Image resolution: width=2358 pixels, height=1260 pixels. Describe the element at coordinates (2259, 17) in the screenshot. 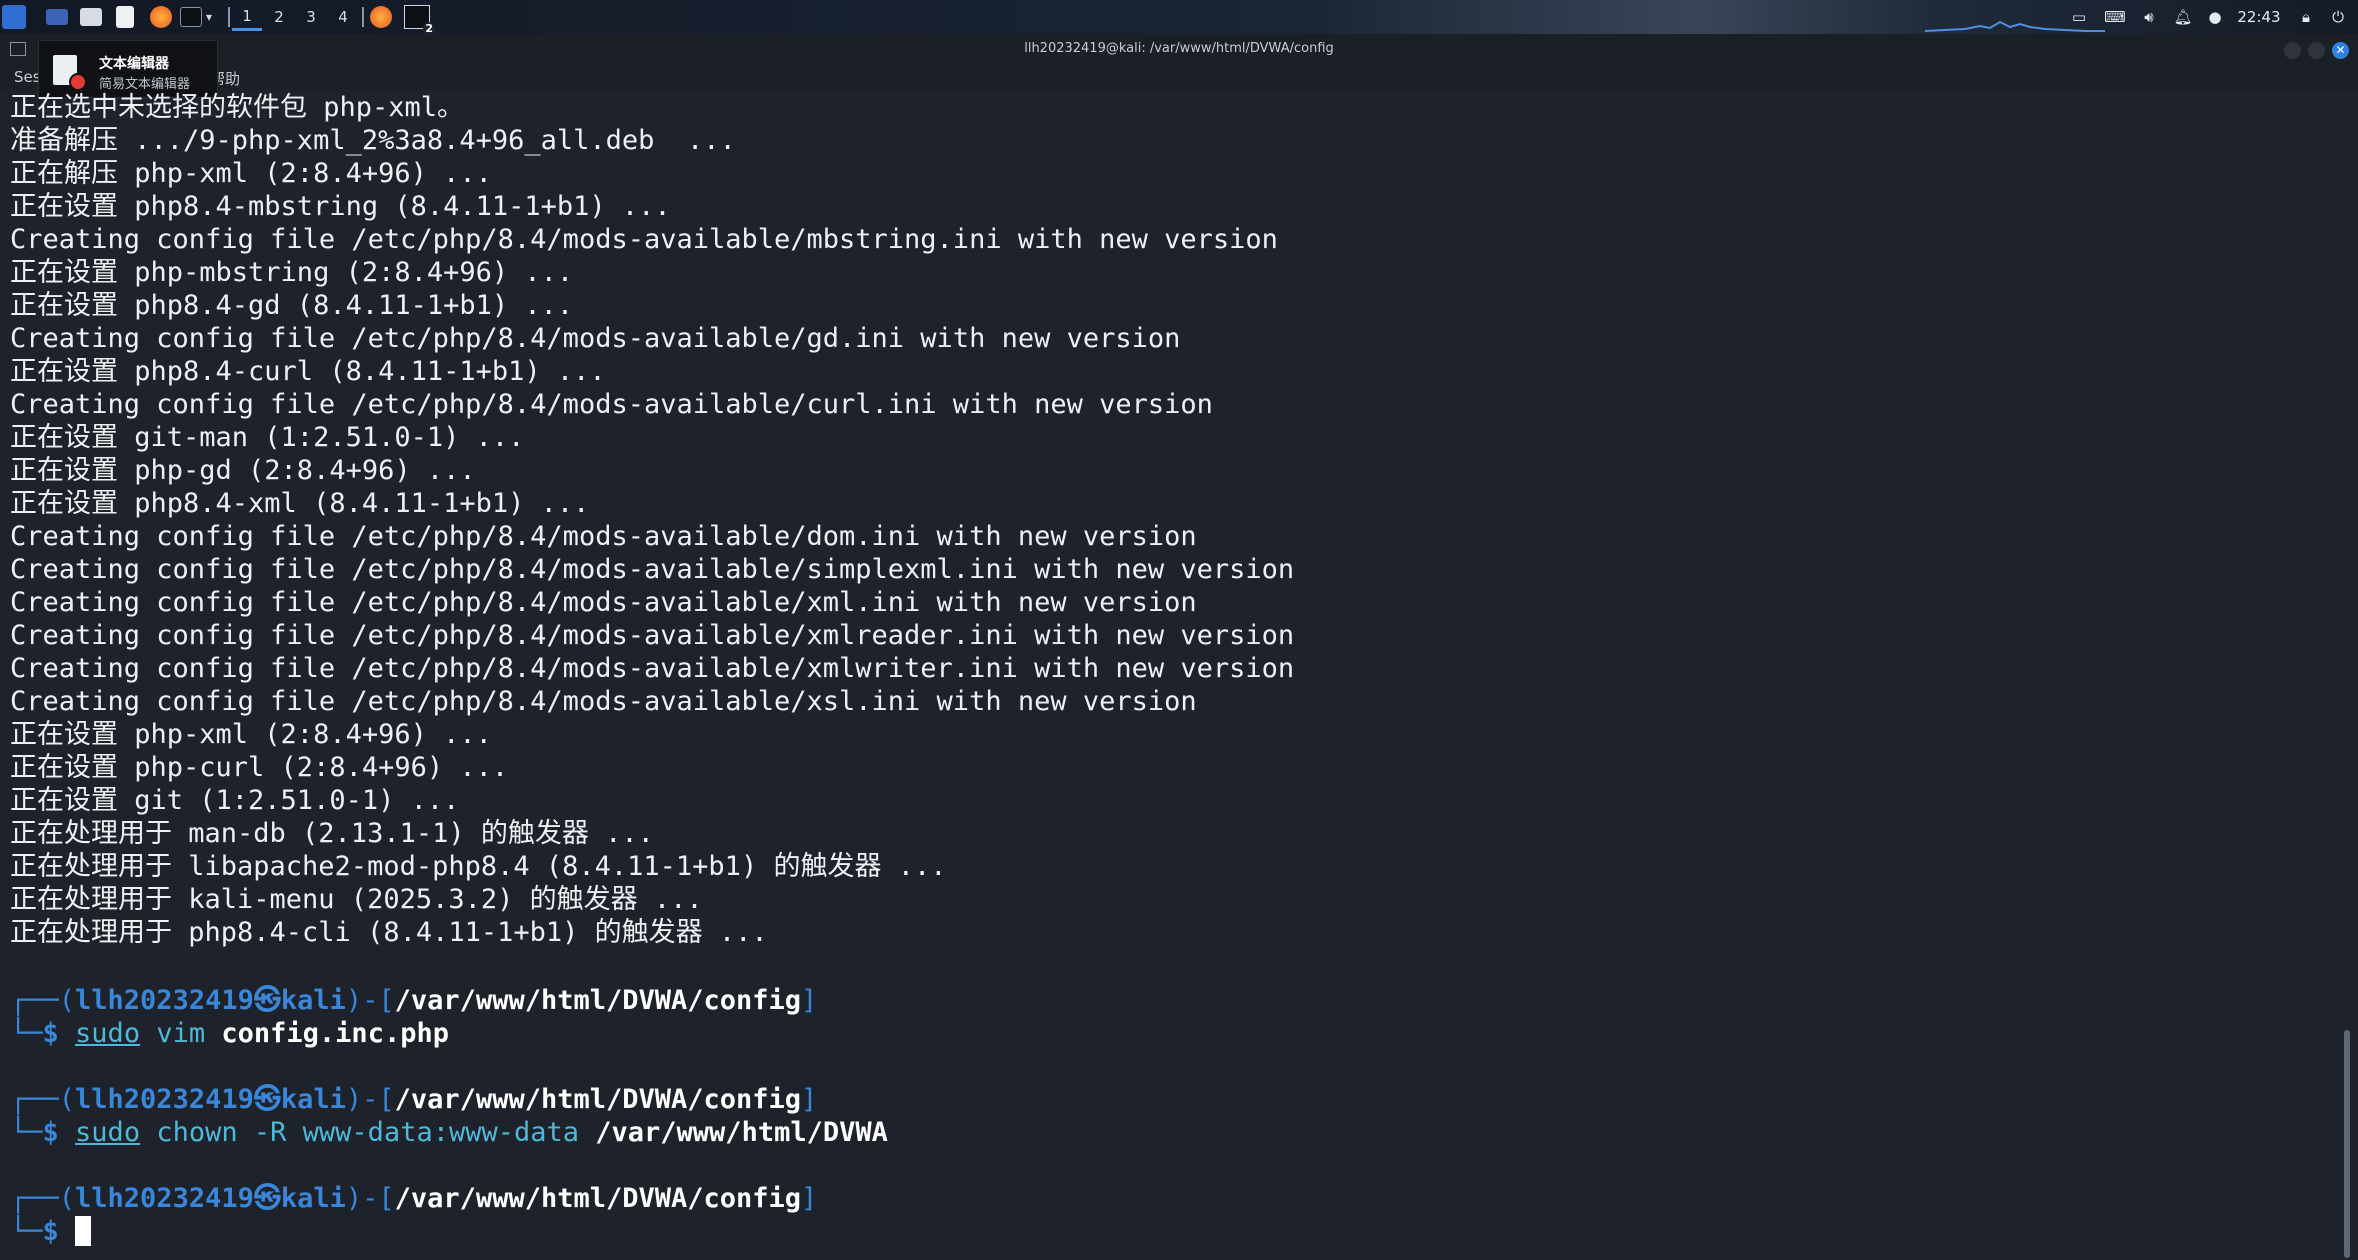

I see `clock: 22:43` at that location.